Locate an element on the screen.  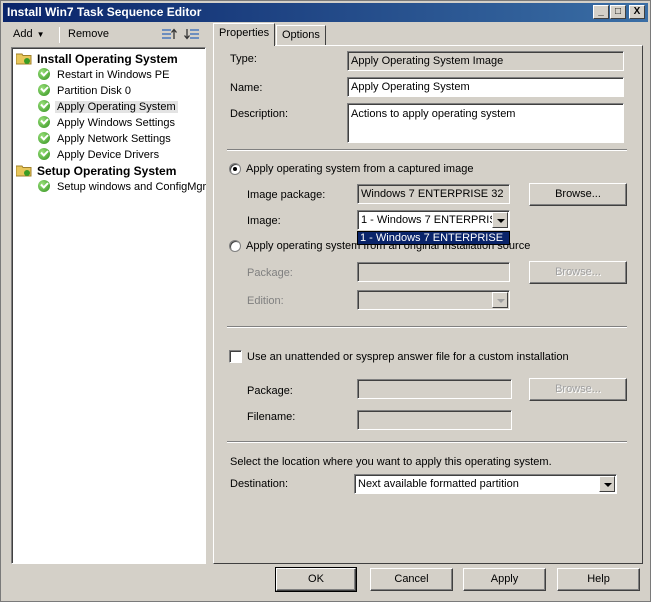
answer-package-field is located at coordinates (434, 389).